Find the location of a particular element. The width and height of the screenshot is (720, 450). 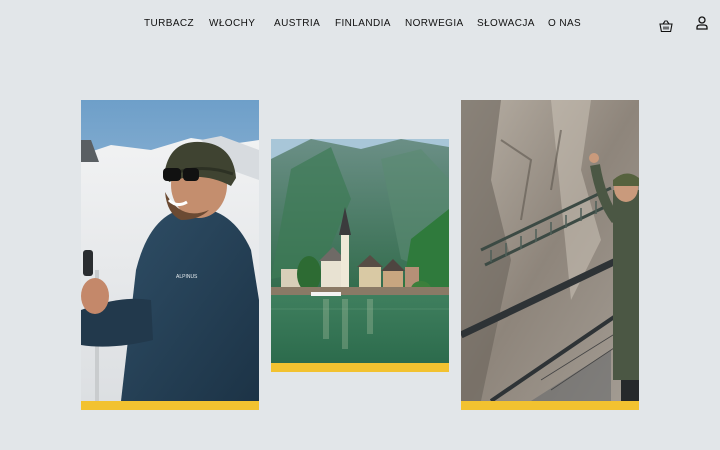

nav-item-finlandia: FINLANDIA is located at coordinates (363, 23).